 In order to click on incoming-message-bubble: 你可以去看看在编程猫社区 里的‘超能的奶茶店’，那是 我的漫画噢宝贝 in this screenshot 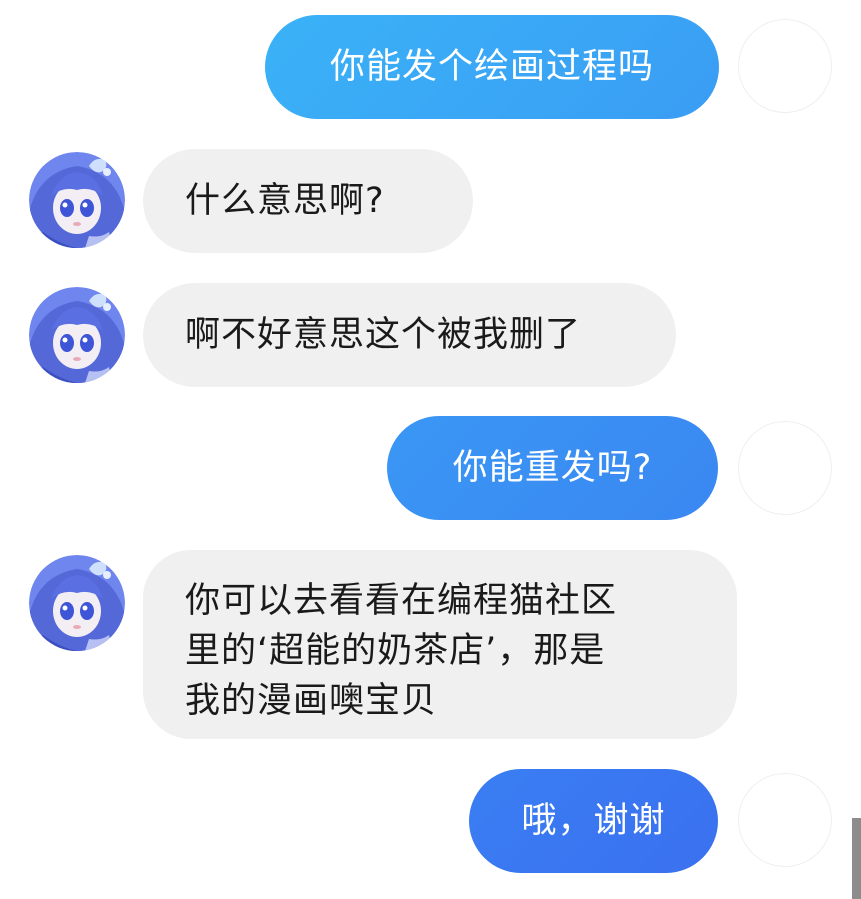, I will do `click(440, 644)`.